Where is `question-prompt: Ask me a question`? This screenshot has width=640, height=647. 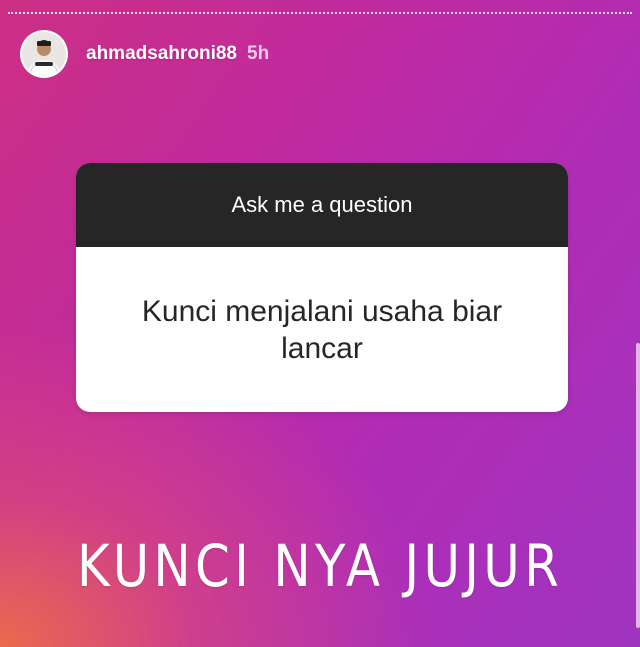
question-prompt: Ask me a question is located at coordinates (322, 204).